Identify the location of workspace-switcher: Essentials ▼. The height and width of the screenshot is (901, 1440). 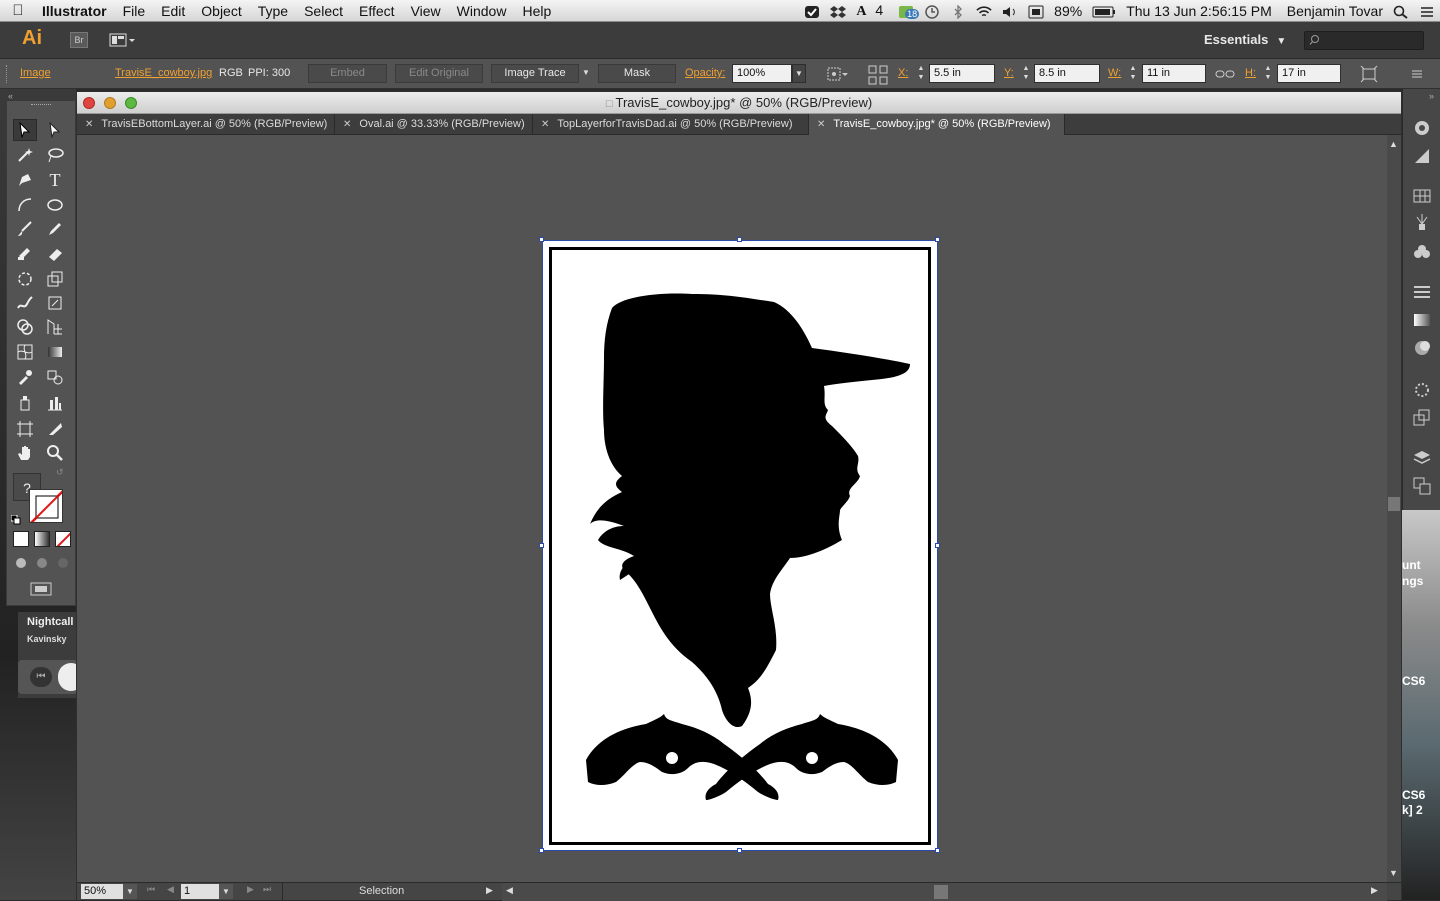
(1245, 39).